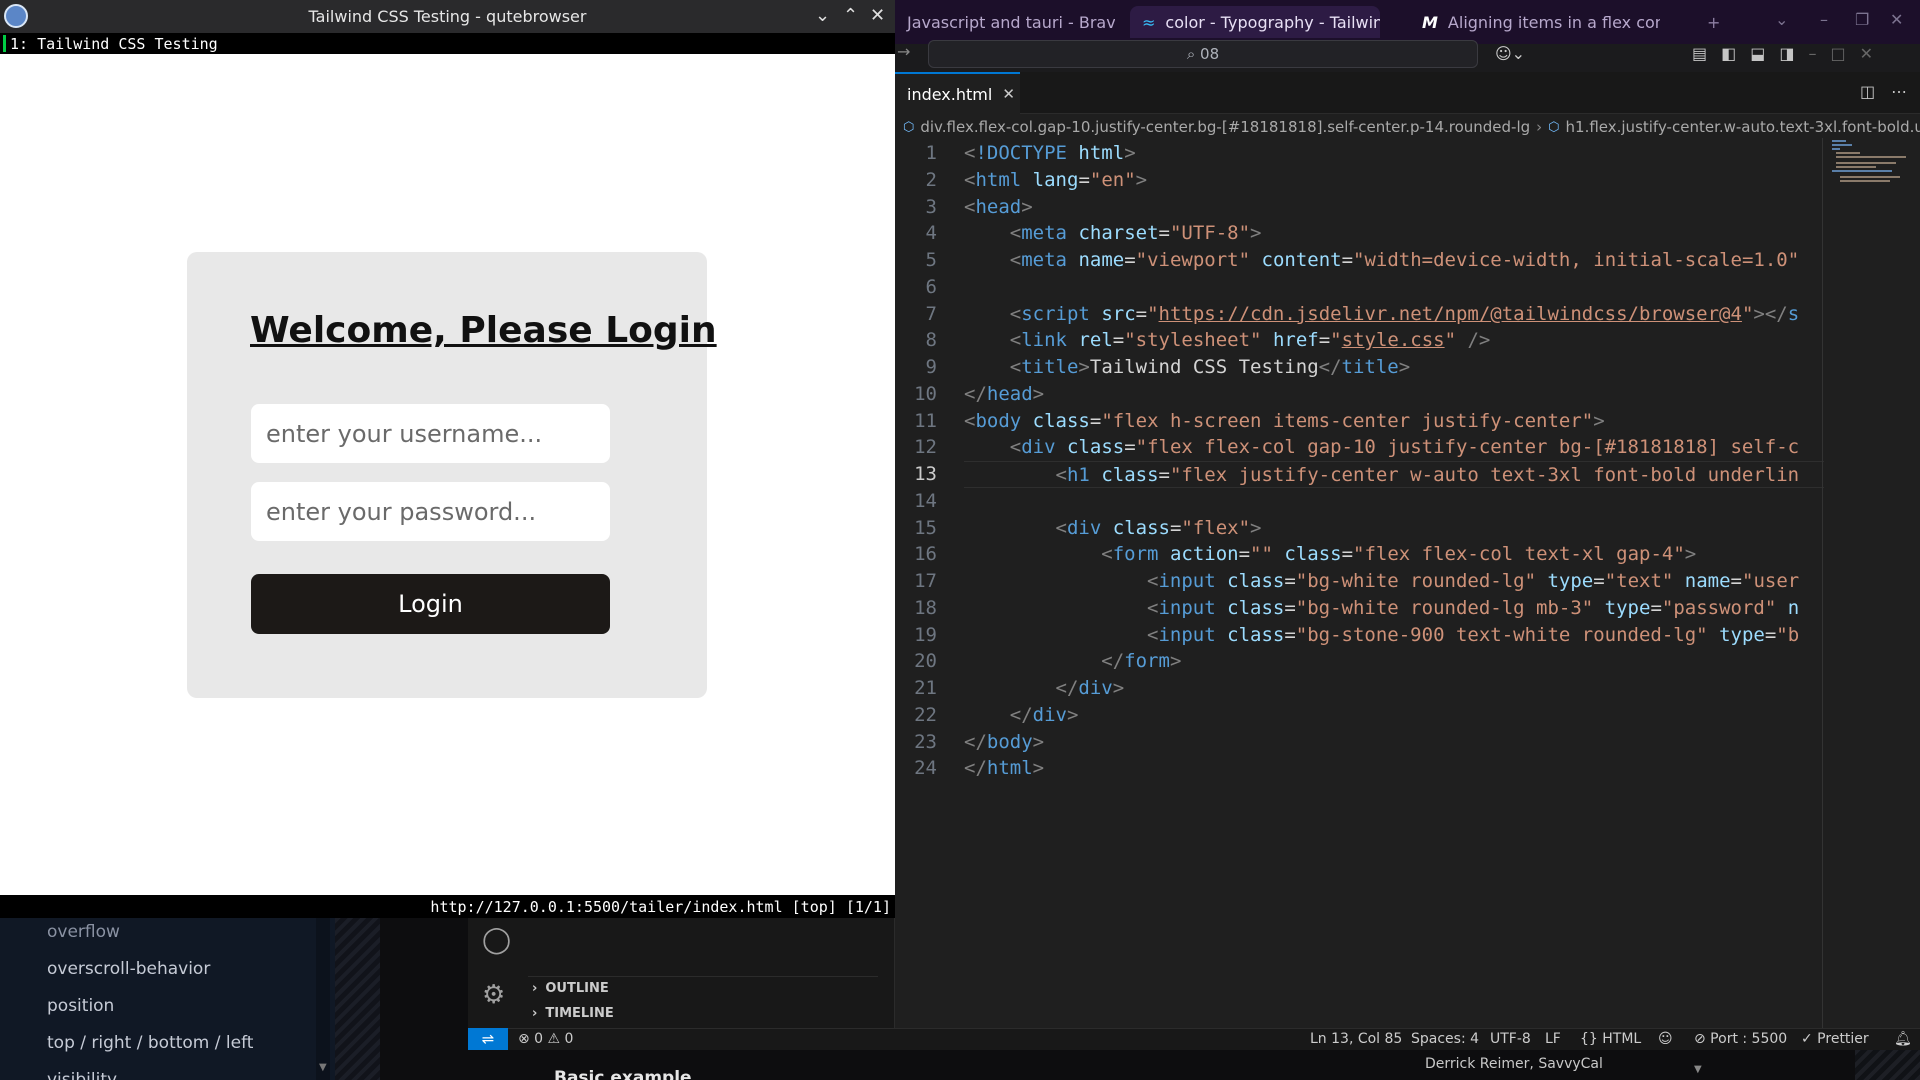  What do you see at coordinates (1514, 1064) in the screenshot?
I see `testimonial-author: Derrick Reimer, SavvyCal` at bounding box center [1514, 1064].